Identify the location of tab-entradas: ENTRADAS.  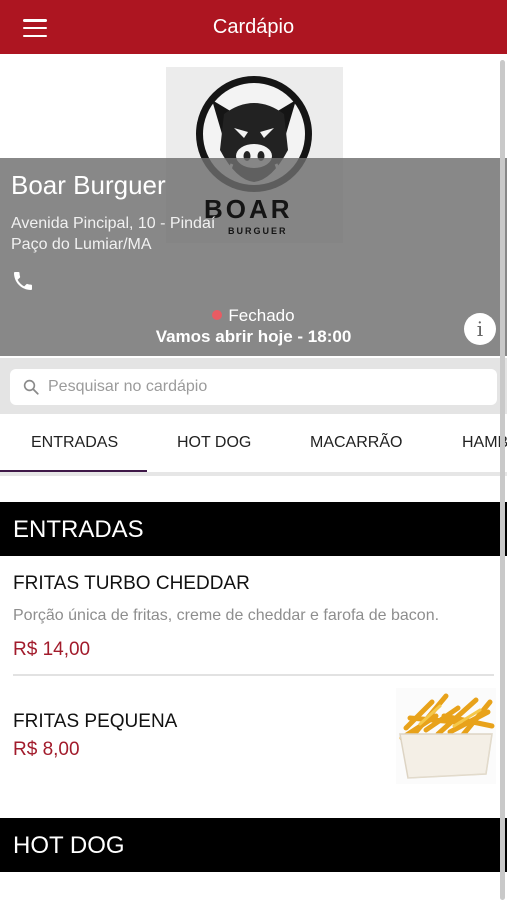
(74, 443).